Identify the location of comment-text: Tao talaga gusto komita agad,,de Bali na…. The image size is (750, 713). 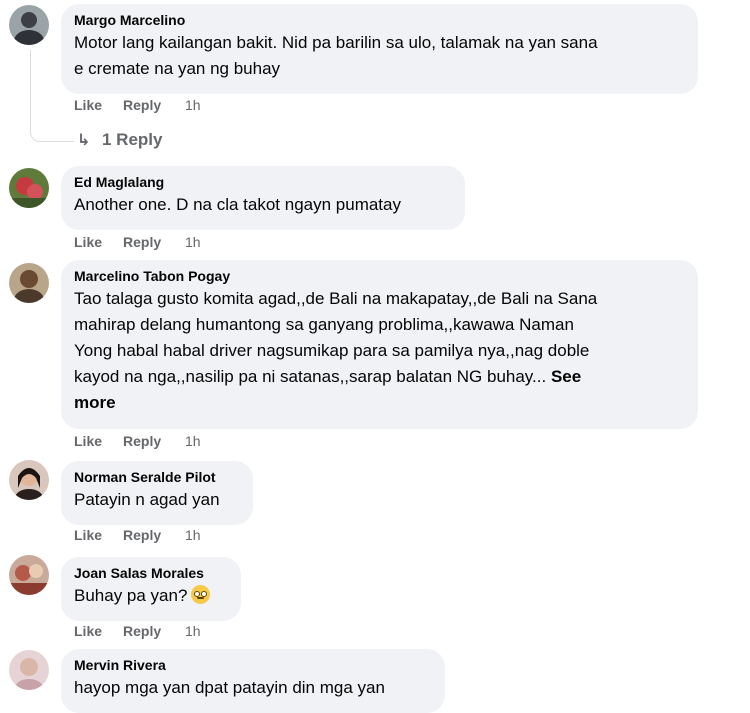
(379, 351).